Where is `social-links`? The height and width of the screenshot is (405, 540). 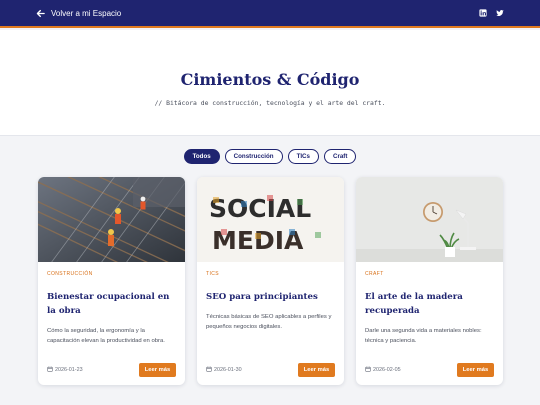 social-links is located at coordinates (491, 13).